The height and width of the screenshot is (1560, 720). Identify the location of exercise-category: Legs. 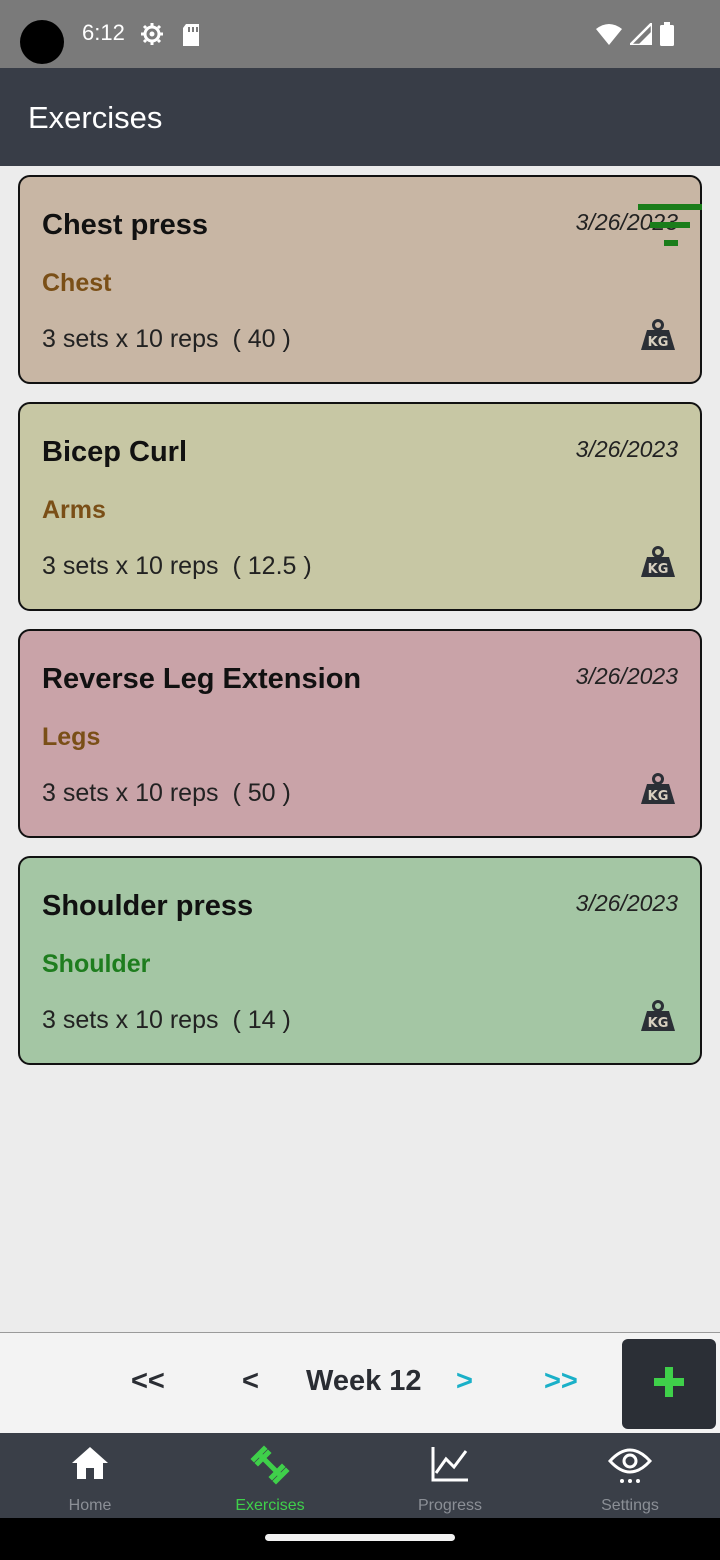
(71, 737).